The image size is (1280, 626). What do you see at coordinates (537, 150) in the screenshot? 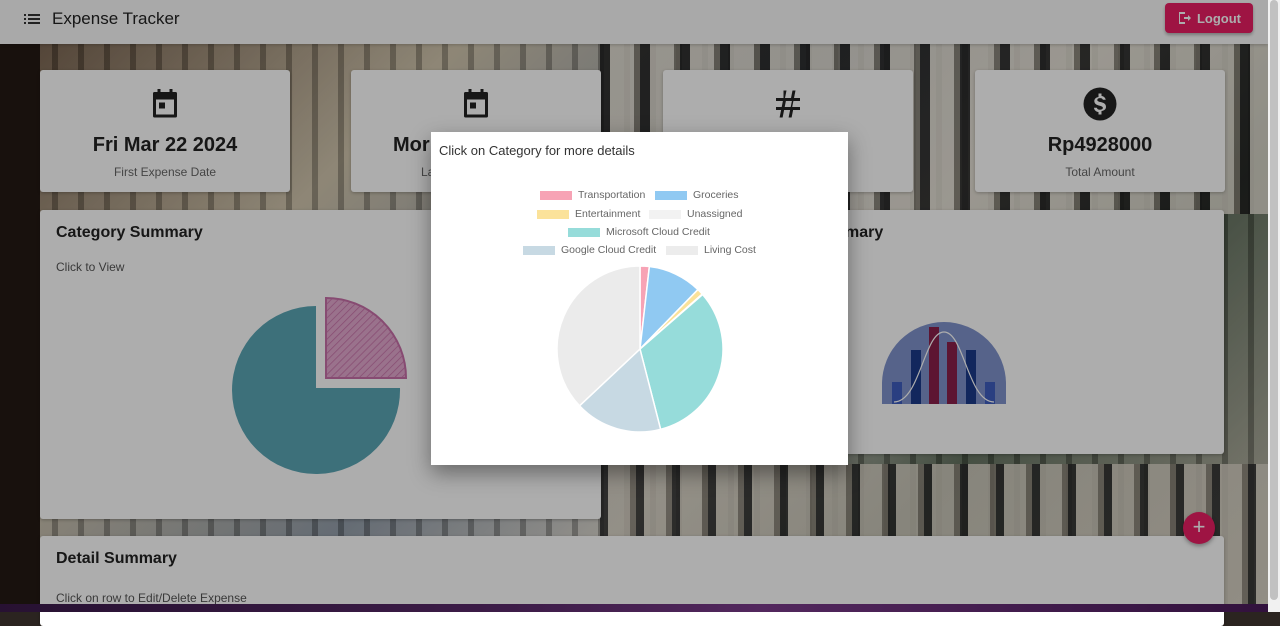
I see `dialog-title: Click on Category for more details` at bounding box center [537, 150].